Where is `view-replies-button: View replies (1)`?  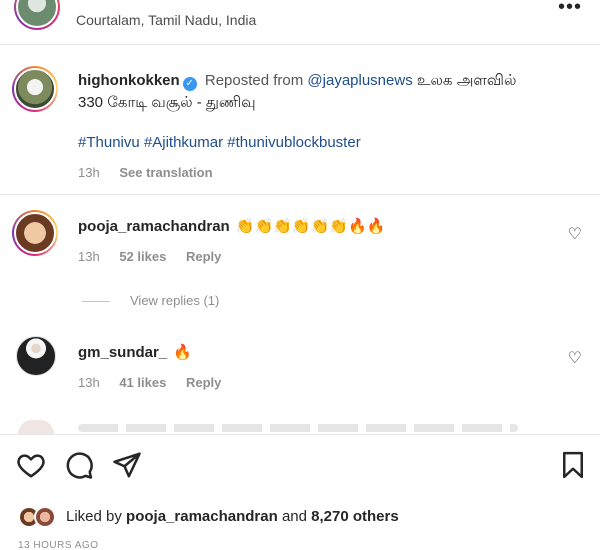
view-replies-button: View replies (1) is located at coordinates (150, 300).